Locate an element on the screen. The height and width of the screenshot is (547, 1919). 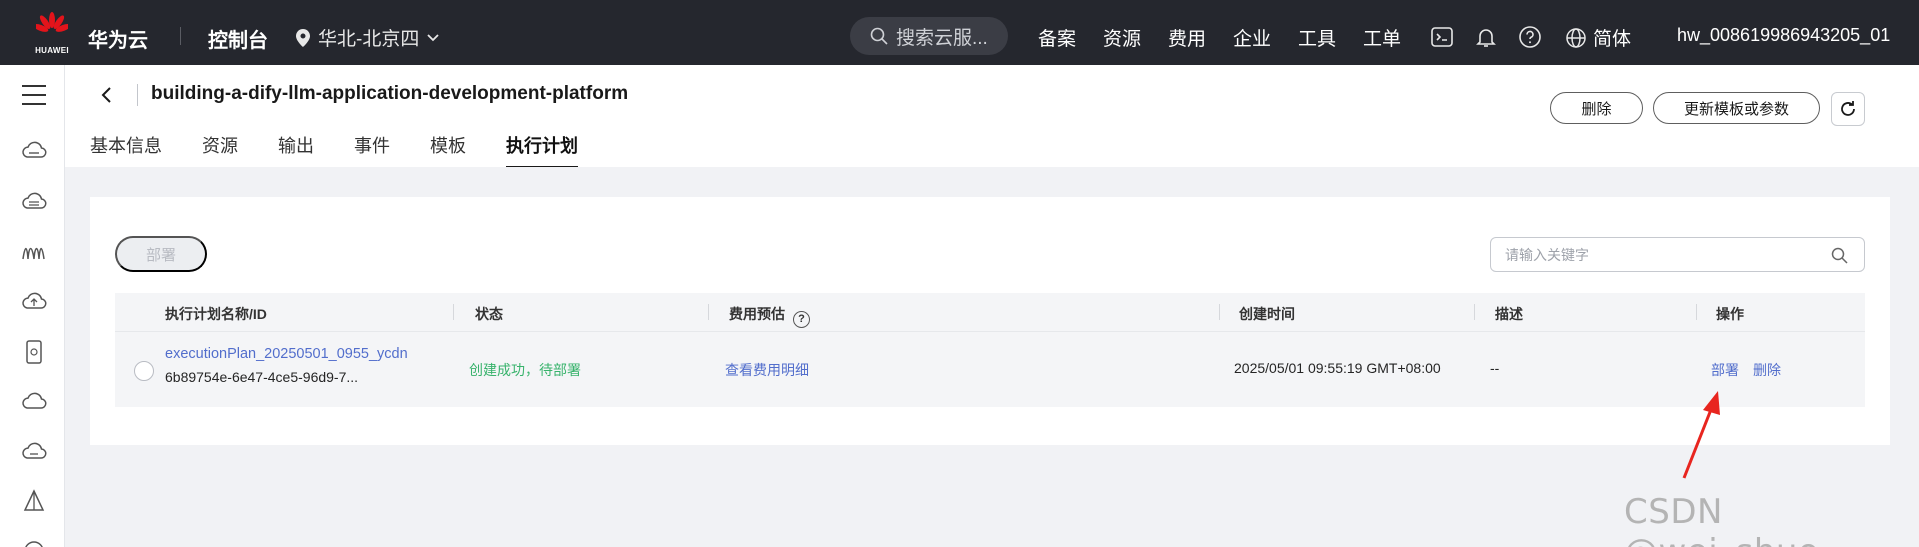
top-nav-links: 备案 资源 费用 企业 工具 工单 is located at coordinates (1233, 37).